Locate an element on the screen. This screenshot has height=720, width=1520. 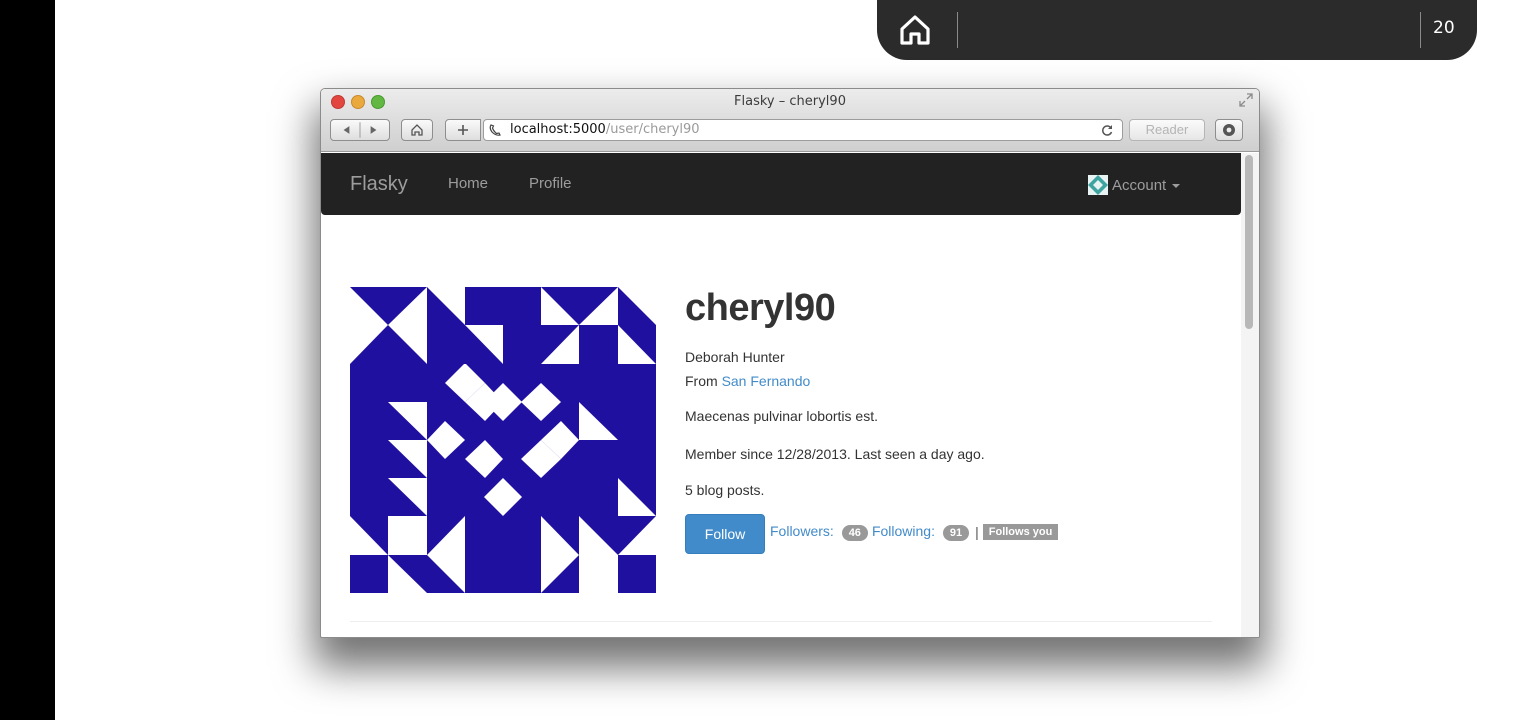
forward-arrow-icon is located at coordinates (373, 130).